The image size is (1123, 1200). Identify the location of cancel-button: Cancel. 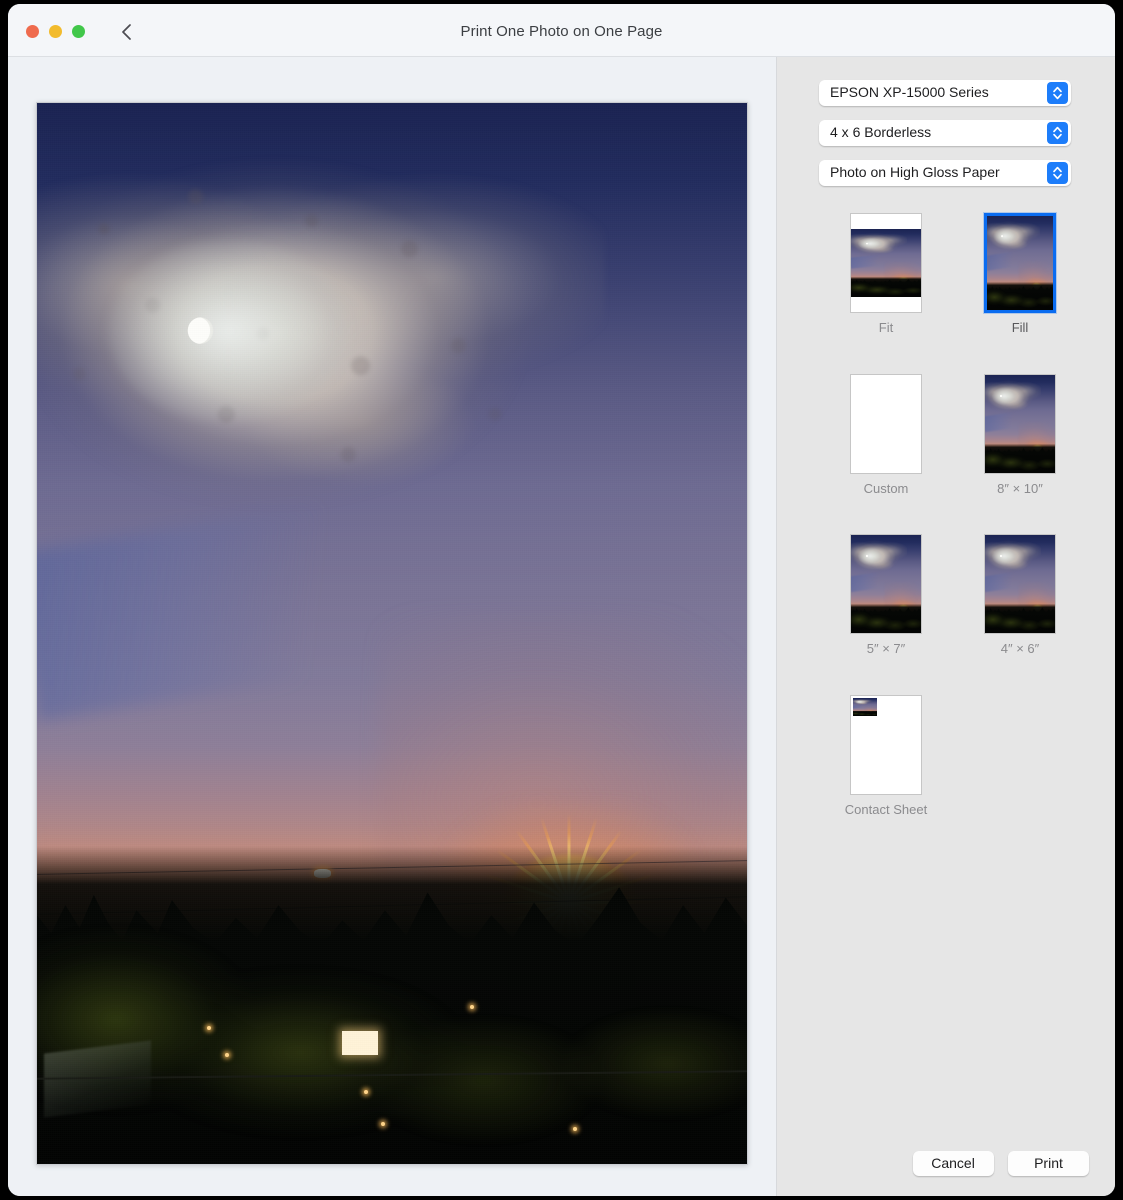
(953, 1163).